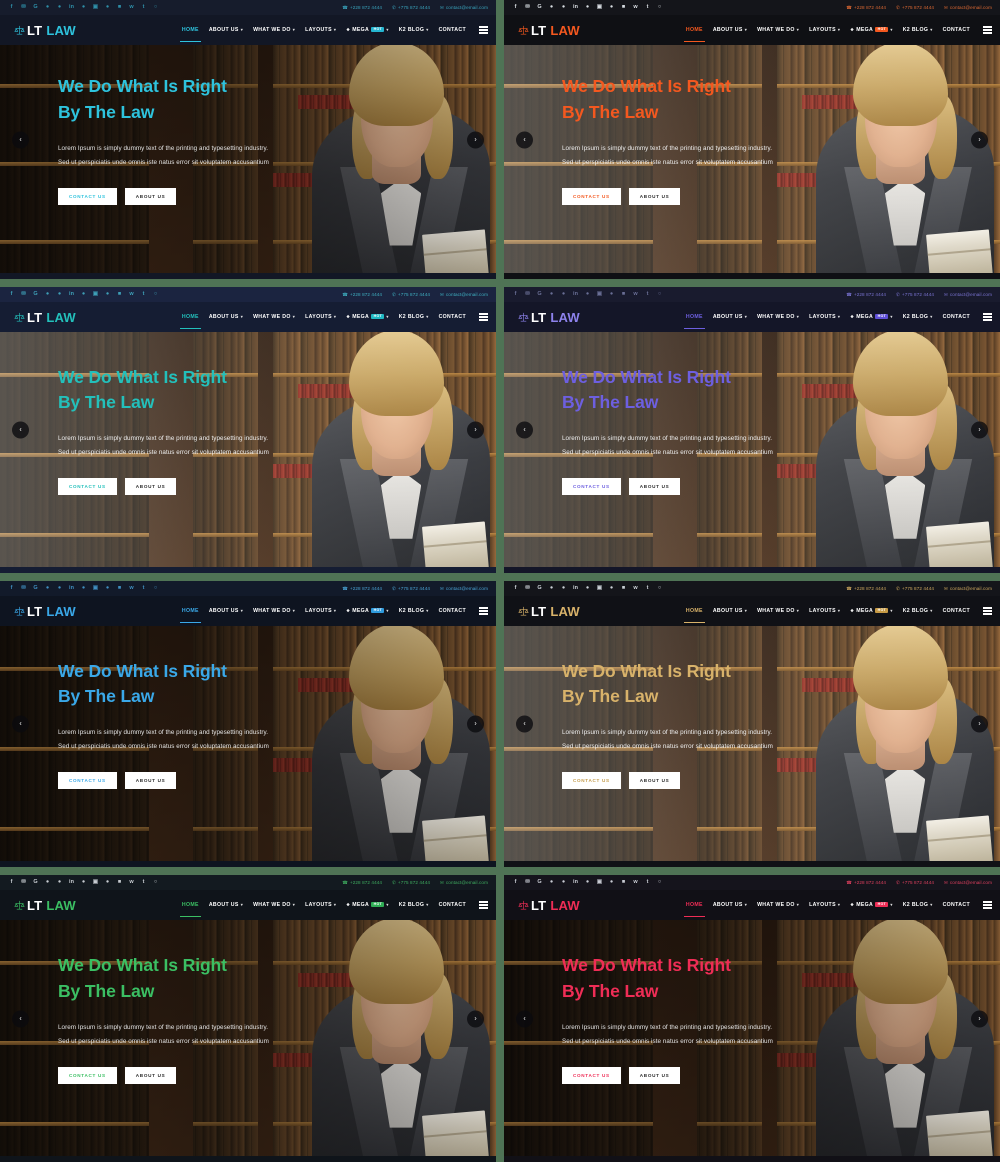 Image resolution: width=1000 pixels, height=1162 pixels. I want to click on nav-item-layouts: LAYOUTS ▾, so click(320, 317).